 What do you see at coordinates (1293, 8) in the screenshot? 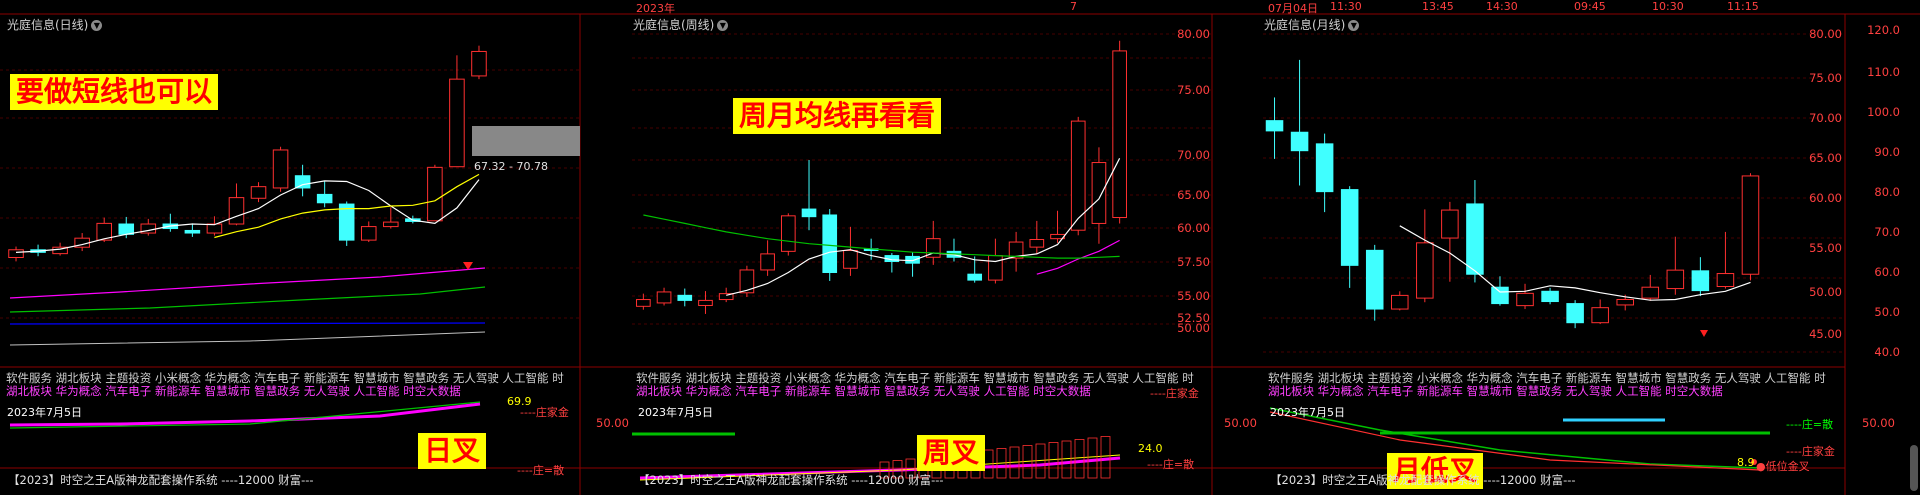
I see `top-timeline-item: 07月04日` at bounding box center [1293, 8].